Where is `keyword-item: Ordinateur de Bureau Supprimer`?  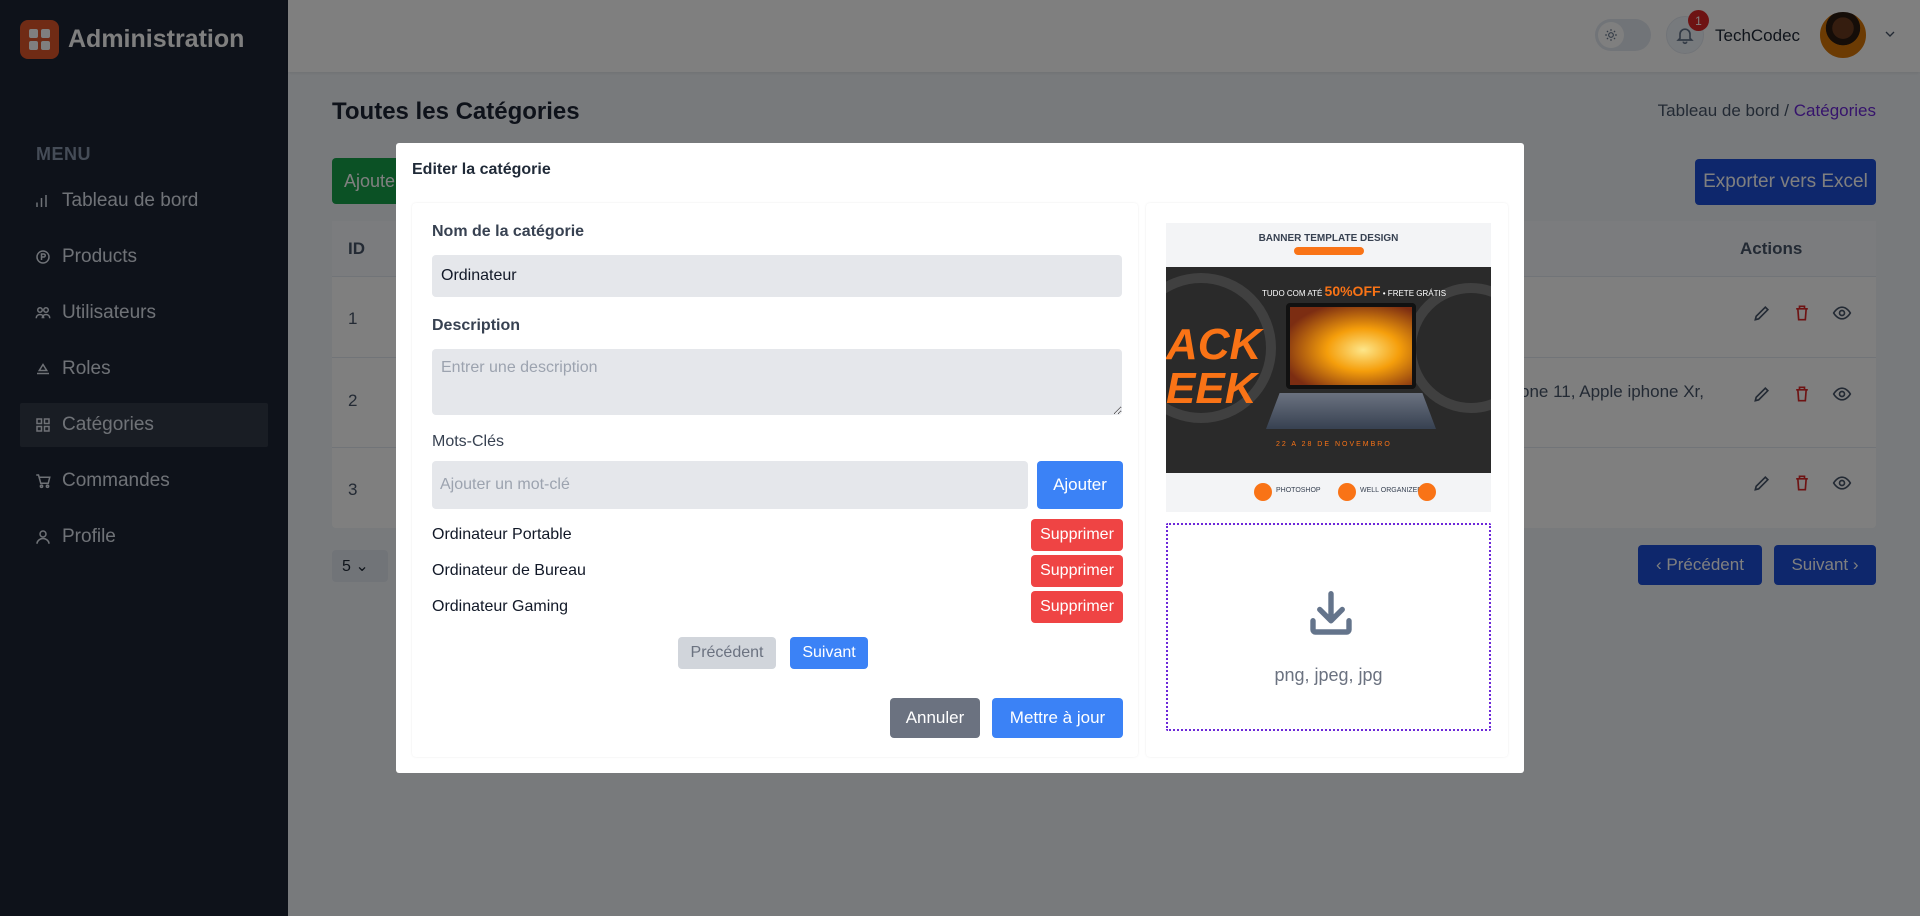
keyword-item: Ordinateur de Bureau Supprimer is located at coordinates (777, 571).